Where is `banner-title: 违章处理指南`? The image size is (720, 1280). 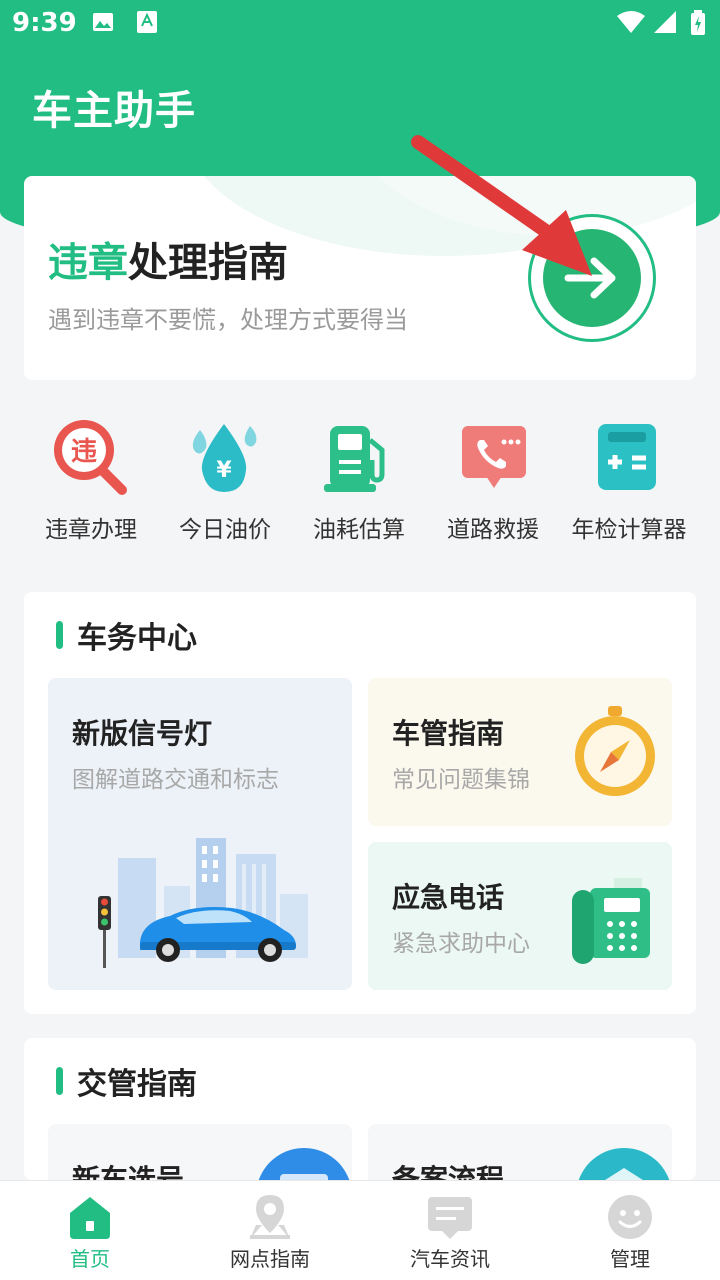 banner-title: 违章处理指南 is located at coordinates (168, 259).